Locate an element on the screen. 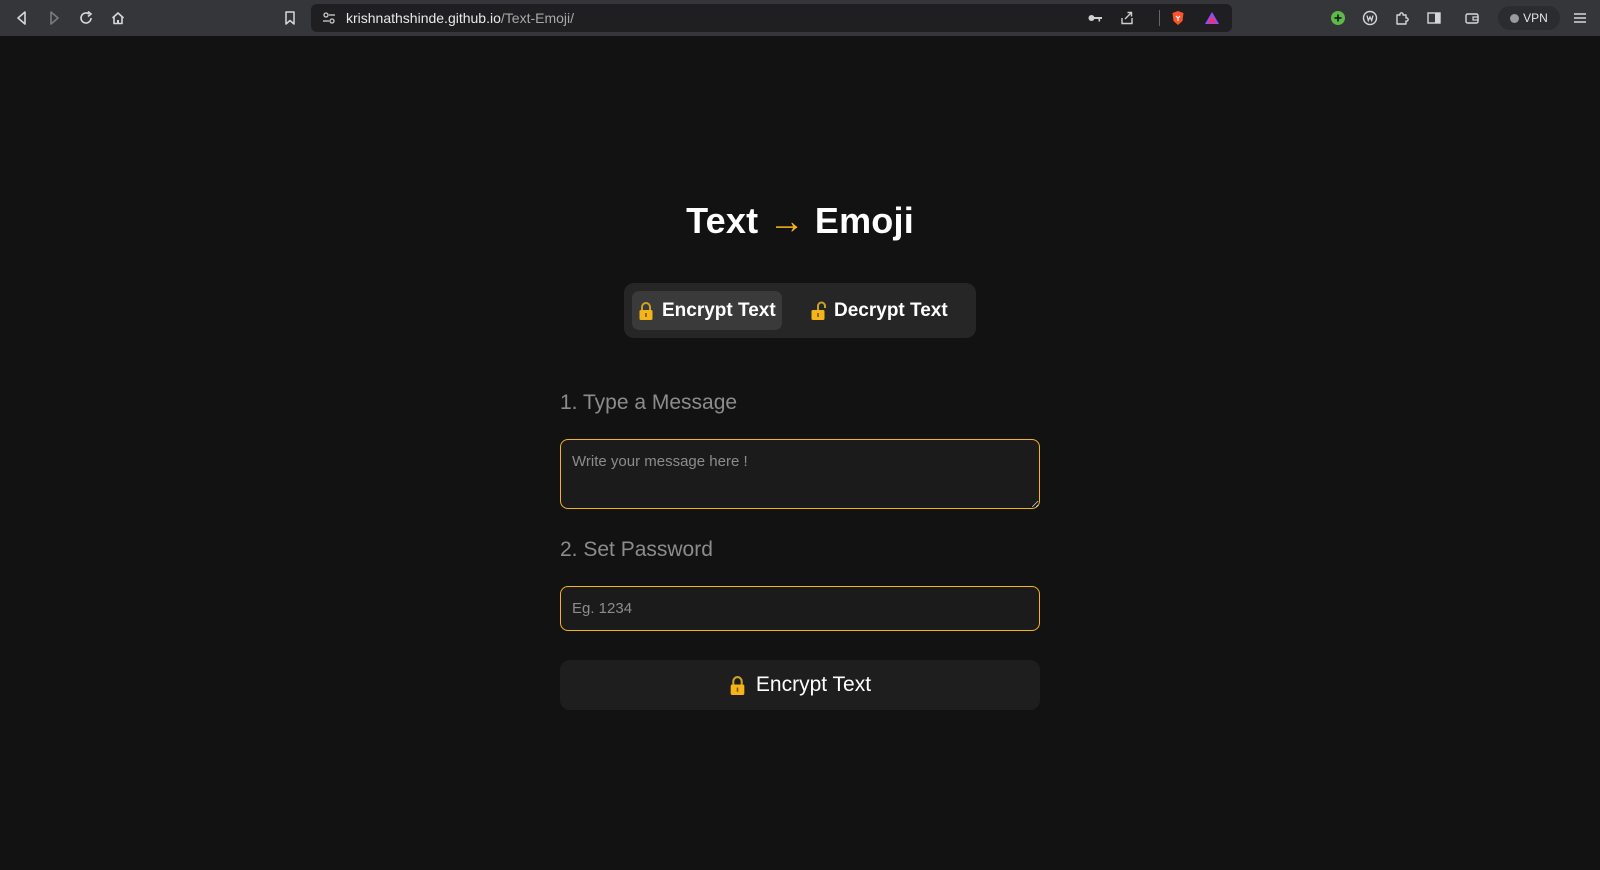 The width and height of the screenshot is (1600, 870). sidebar-toggle-icon is located at coordinates (1434, 18).